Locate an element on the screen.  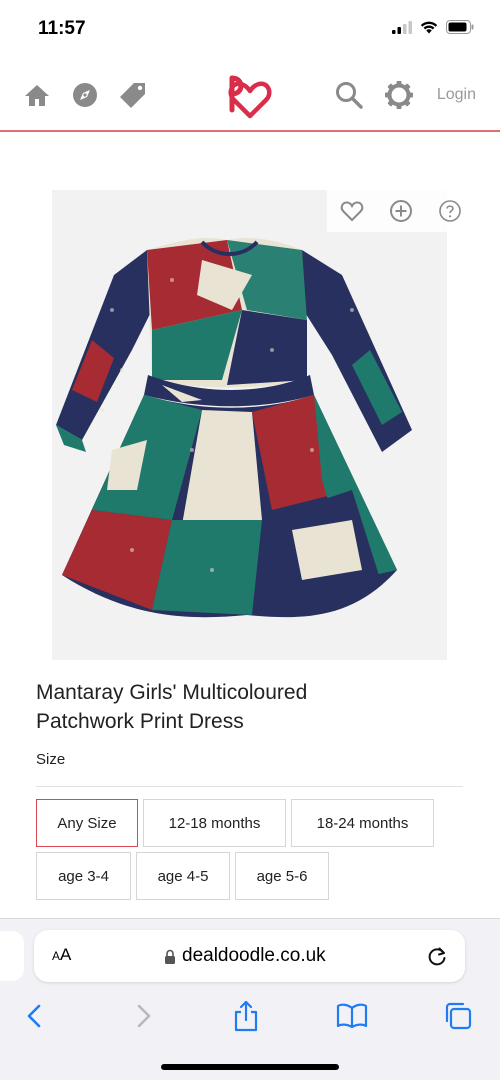
home-icon is located at coordinates (37, 95).